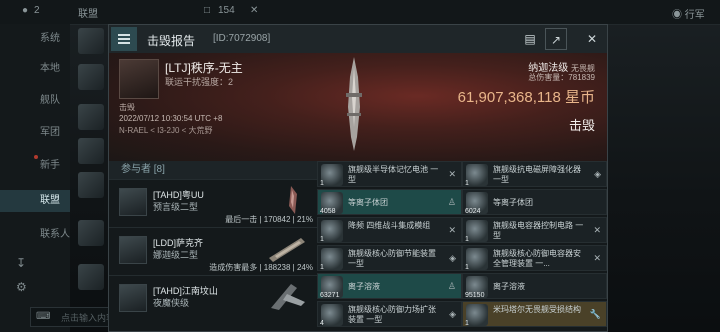 This screenshot has height=332, width=720. Describe the element at coordinates (537, 174) in the screenshot. I see `item-name: 旗舰级抗电磁屏障强化器 一型` at that location.